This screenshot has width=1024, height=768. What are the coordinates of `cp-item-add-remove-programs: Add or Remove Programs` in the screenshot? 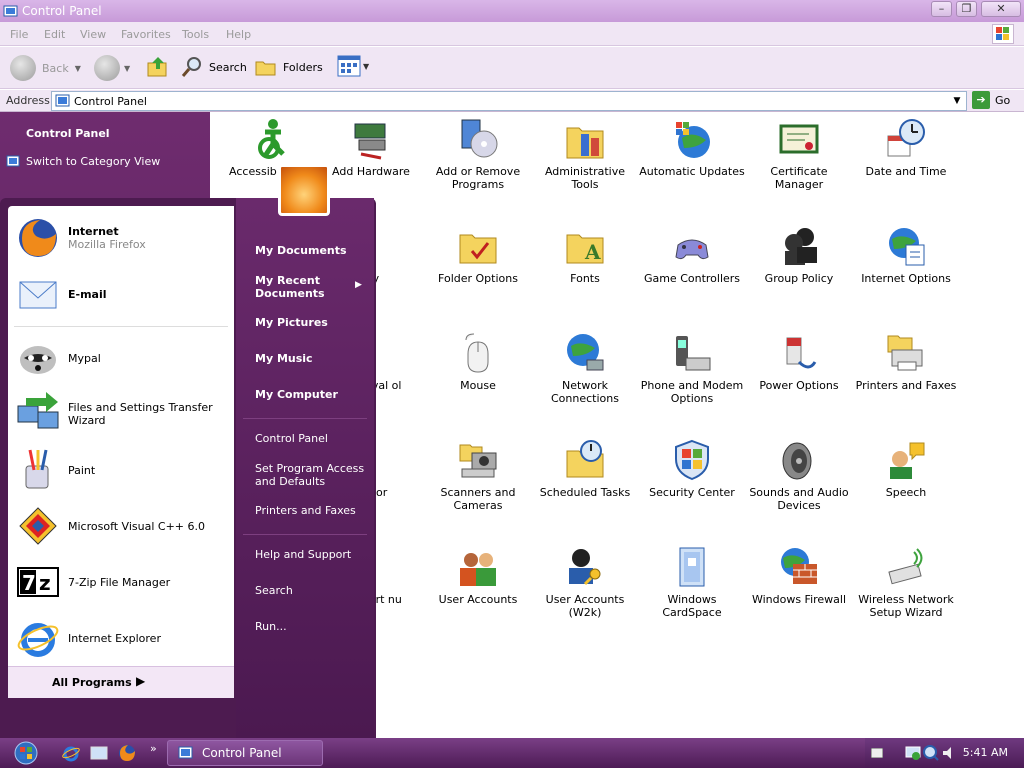 It's located at (478, 154).